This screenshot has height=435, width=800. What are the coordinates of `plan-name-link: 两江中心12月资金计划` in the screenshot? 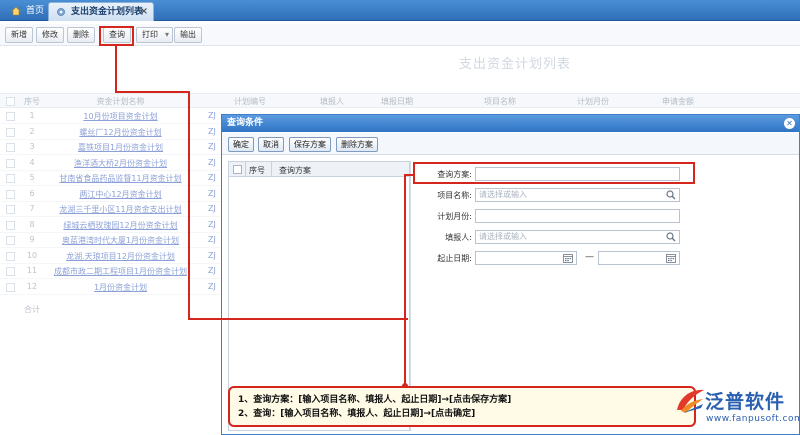 It's located at (120, 194).